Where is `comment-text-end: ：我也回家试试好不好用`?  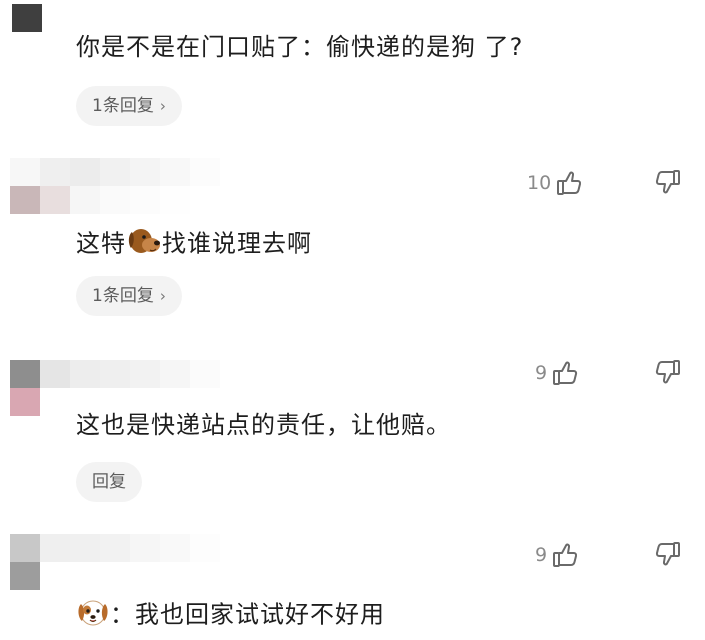
comment-text-end: ：我也回家试试好不好用 is located at coordinates (247, 614).